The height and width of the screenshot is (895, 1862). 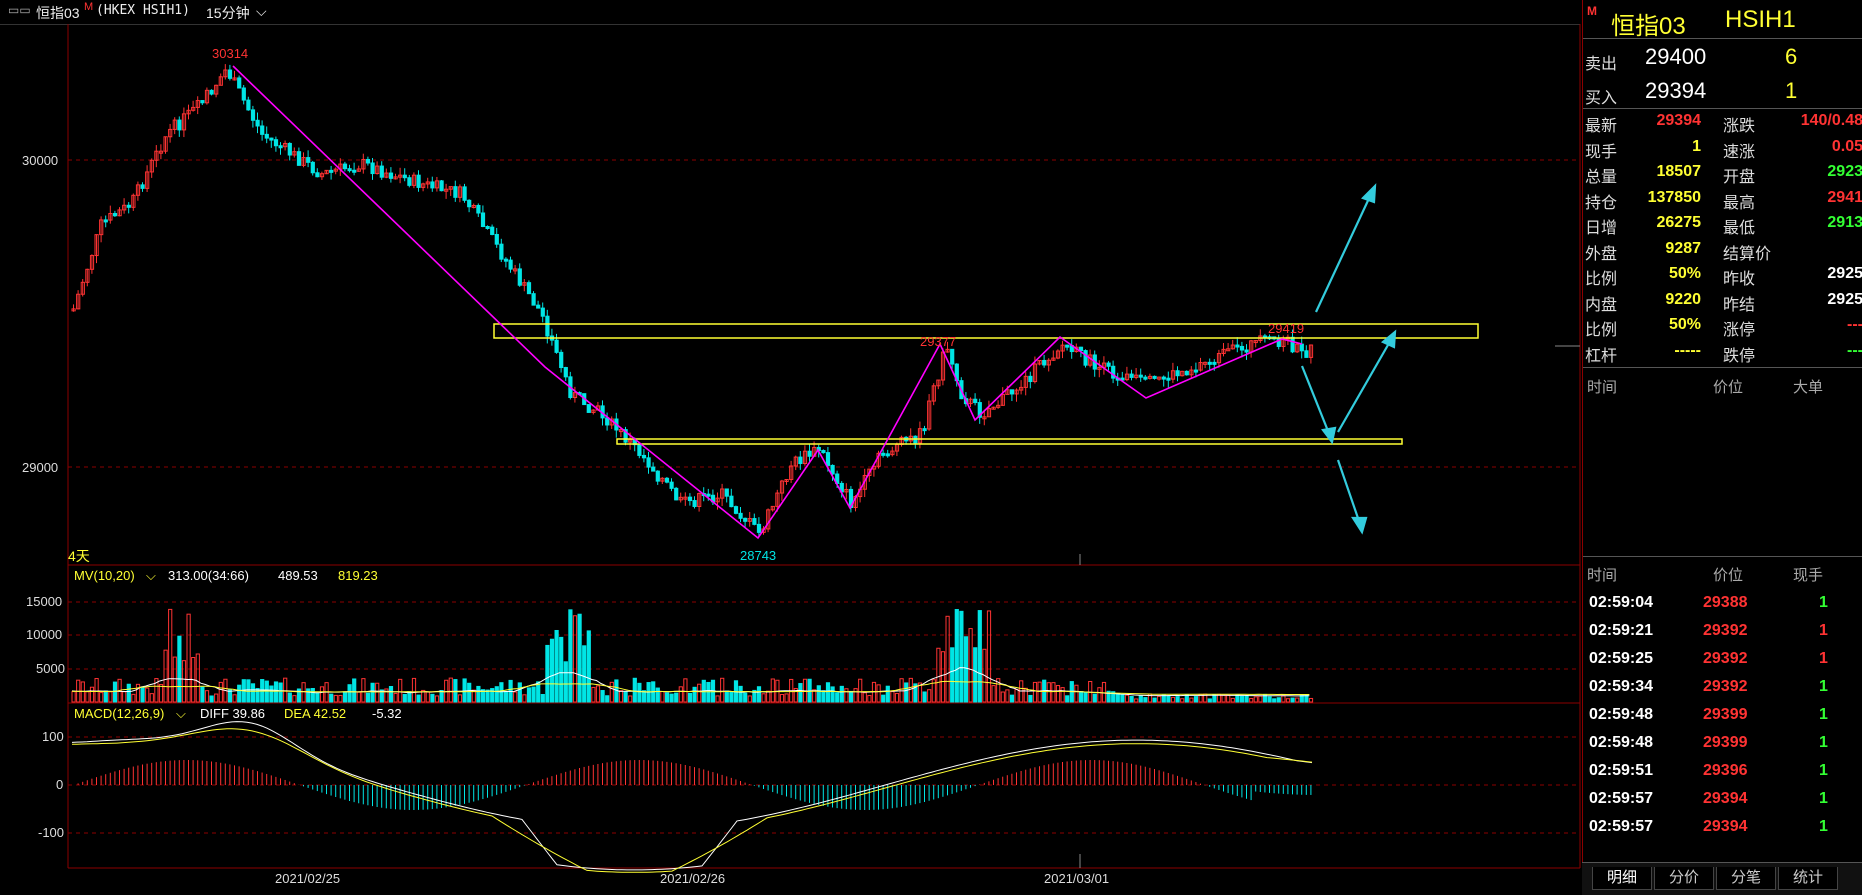 I want to click on detail-tabs: 明细 分价 分笔 统计, so click(x=1722, y=878).